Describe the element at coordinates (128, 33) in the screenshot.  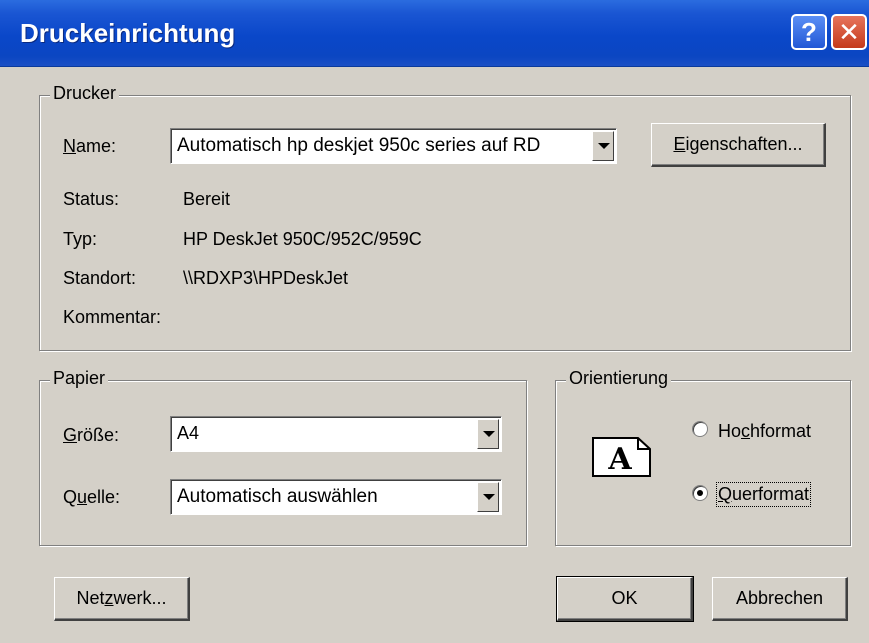
I see `window-title: Druckeinrichtung` at that location.